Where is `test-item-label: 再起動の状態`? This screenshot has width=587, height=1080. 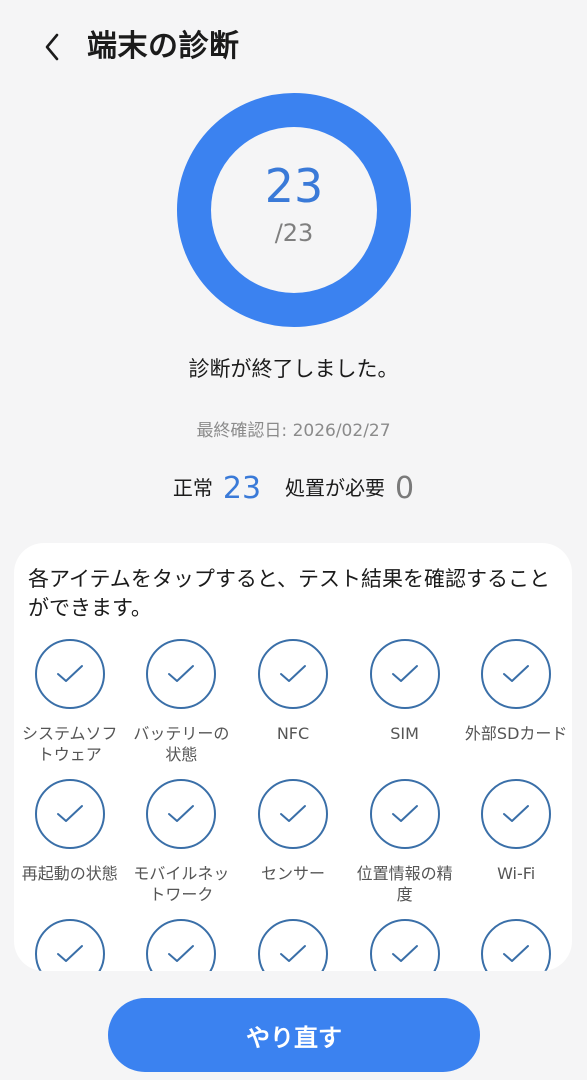 test-item-label: 再起動の状態 is located at coordinates (69, 873).